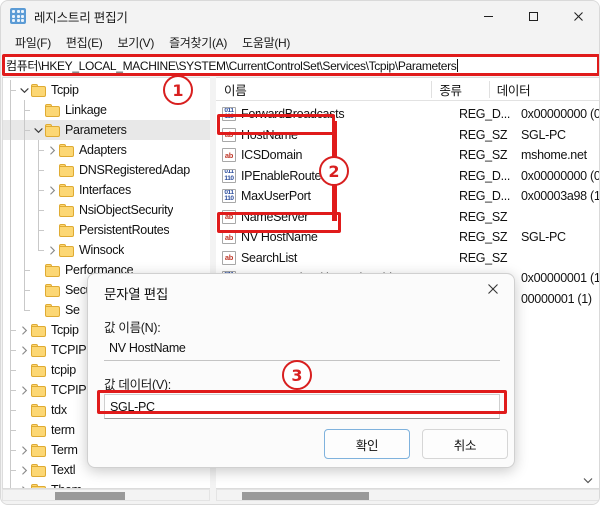  I want to click on tree-item: Tcpip, so click(106, 90).